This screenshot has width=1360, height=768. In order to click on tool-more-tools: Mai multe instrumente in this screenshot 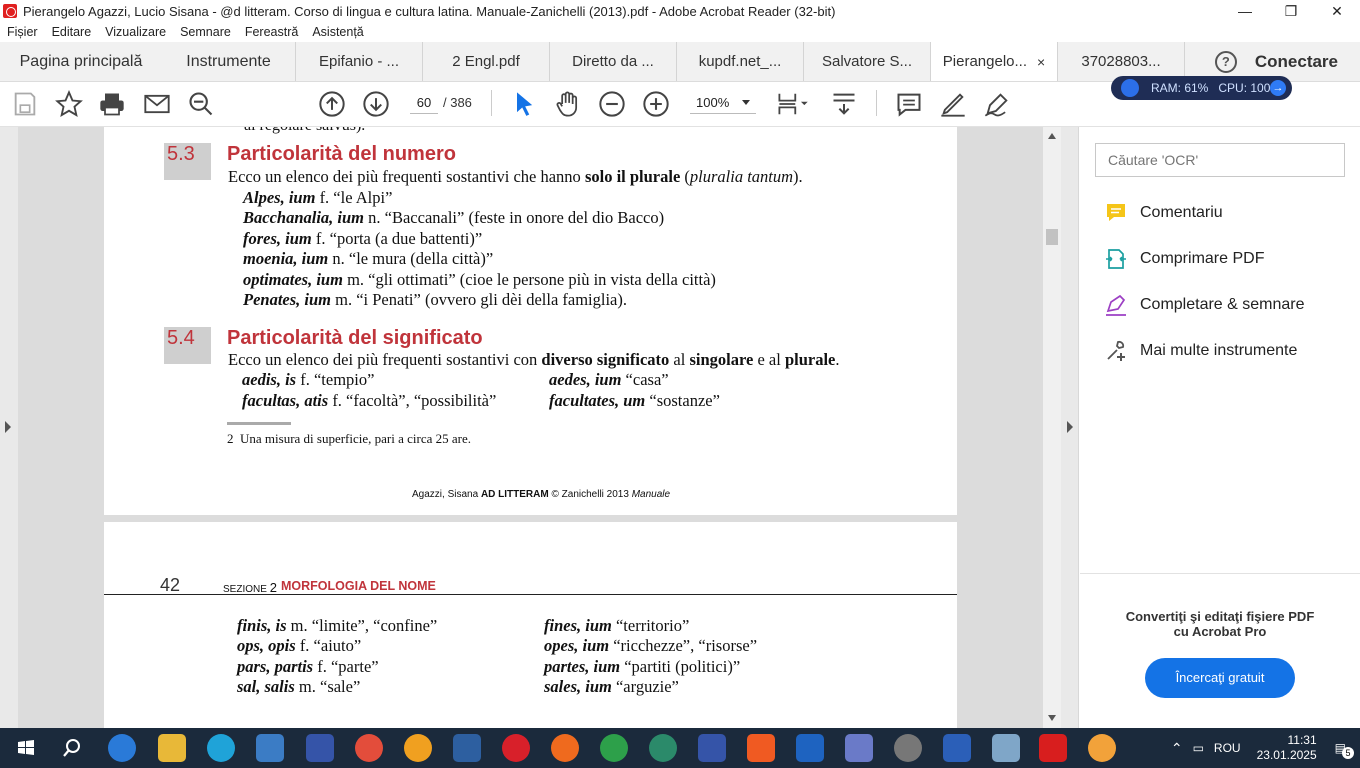, I will do `click(1200, 351)`.